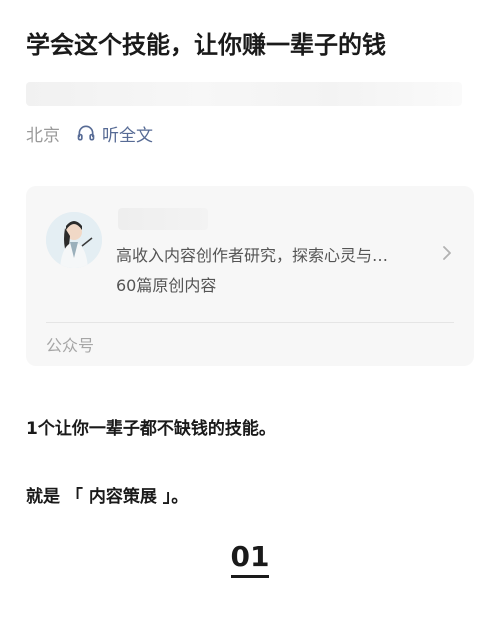 The height and width of the screenshot is (622, 500). What do you see at coordinates (250, 322) in the screenshot?
I see `card-divider` at bounding box center [250, 322].